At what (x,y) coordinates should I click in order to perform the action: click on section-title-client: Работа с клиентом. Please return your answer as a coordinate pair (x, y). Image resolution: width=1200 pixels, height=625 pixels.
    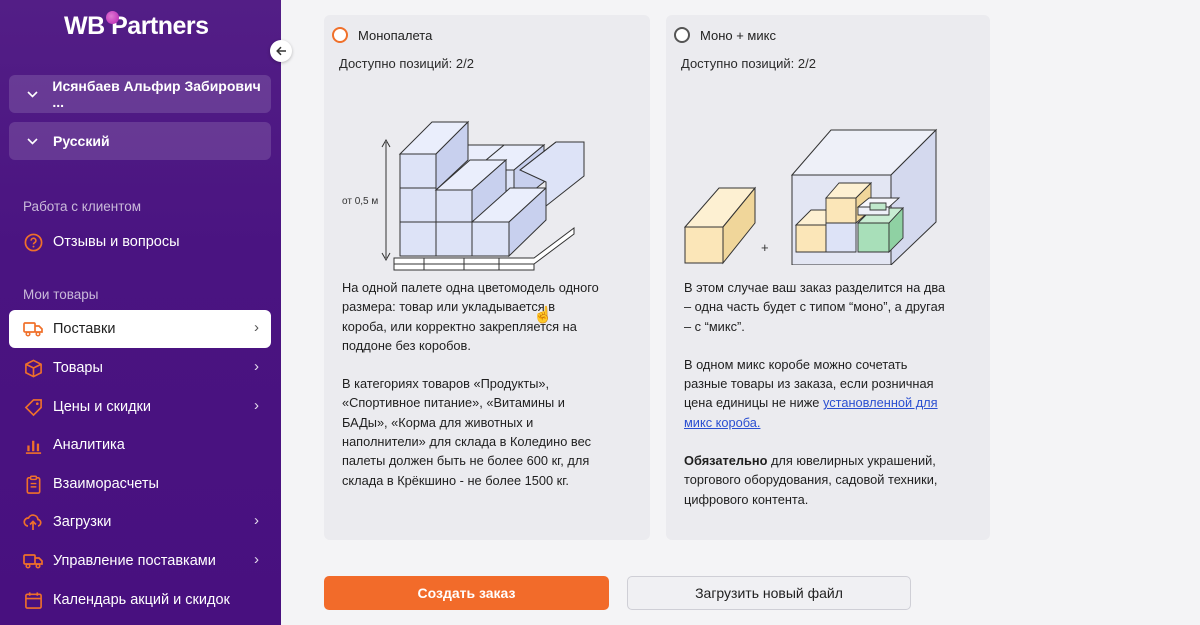
    Looking at the image, I should click on (82, 206).